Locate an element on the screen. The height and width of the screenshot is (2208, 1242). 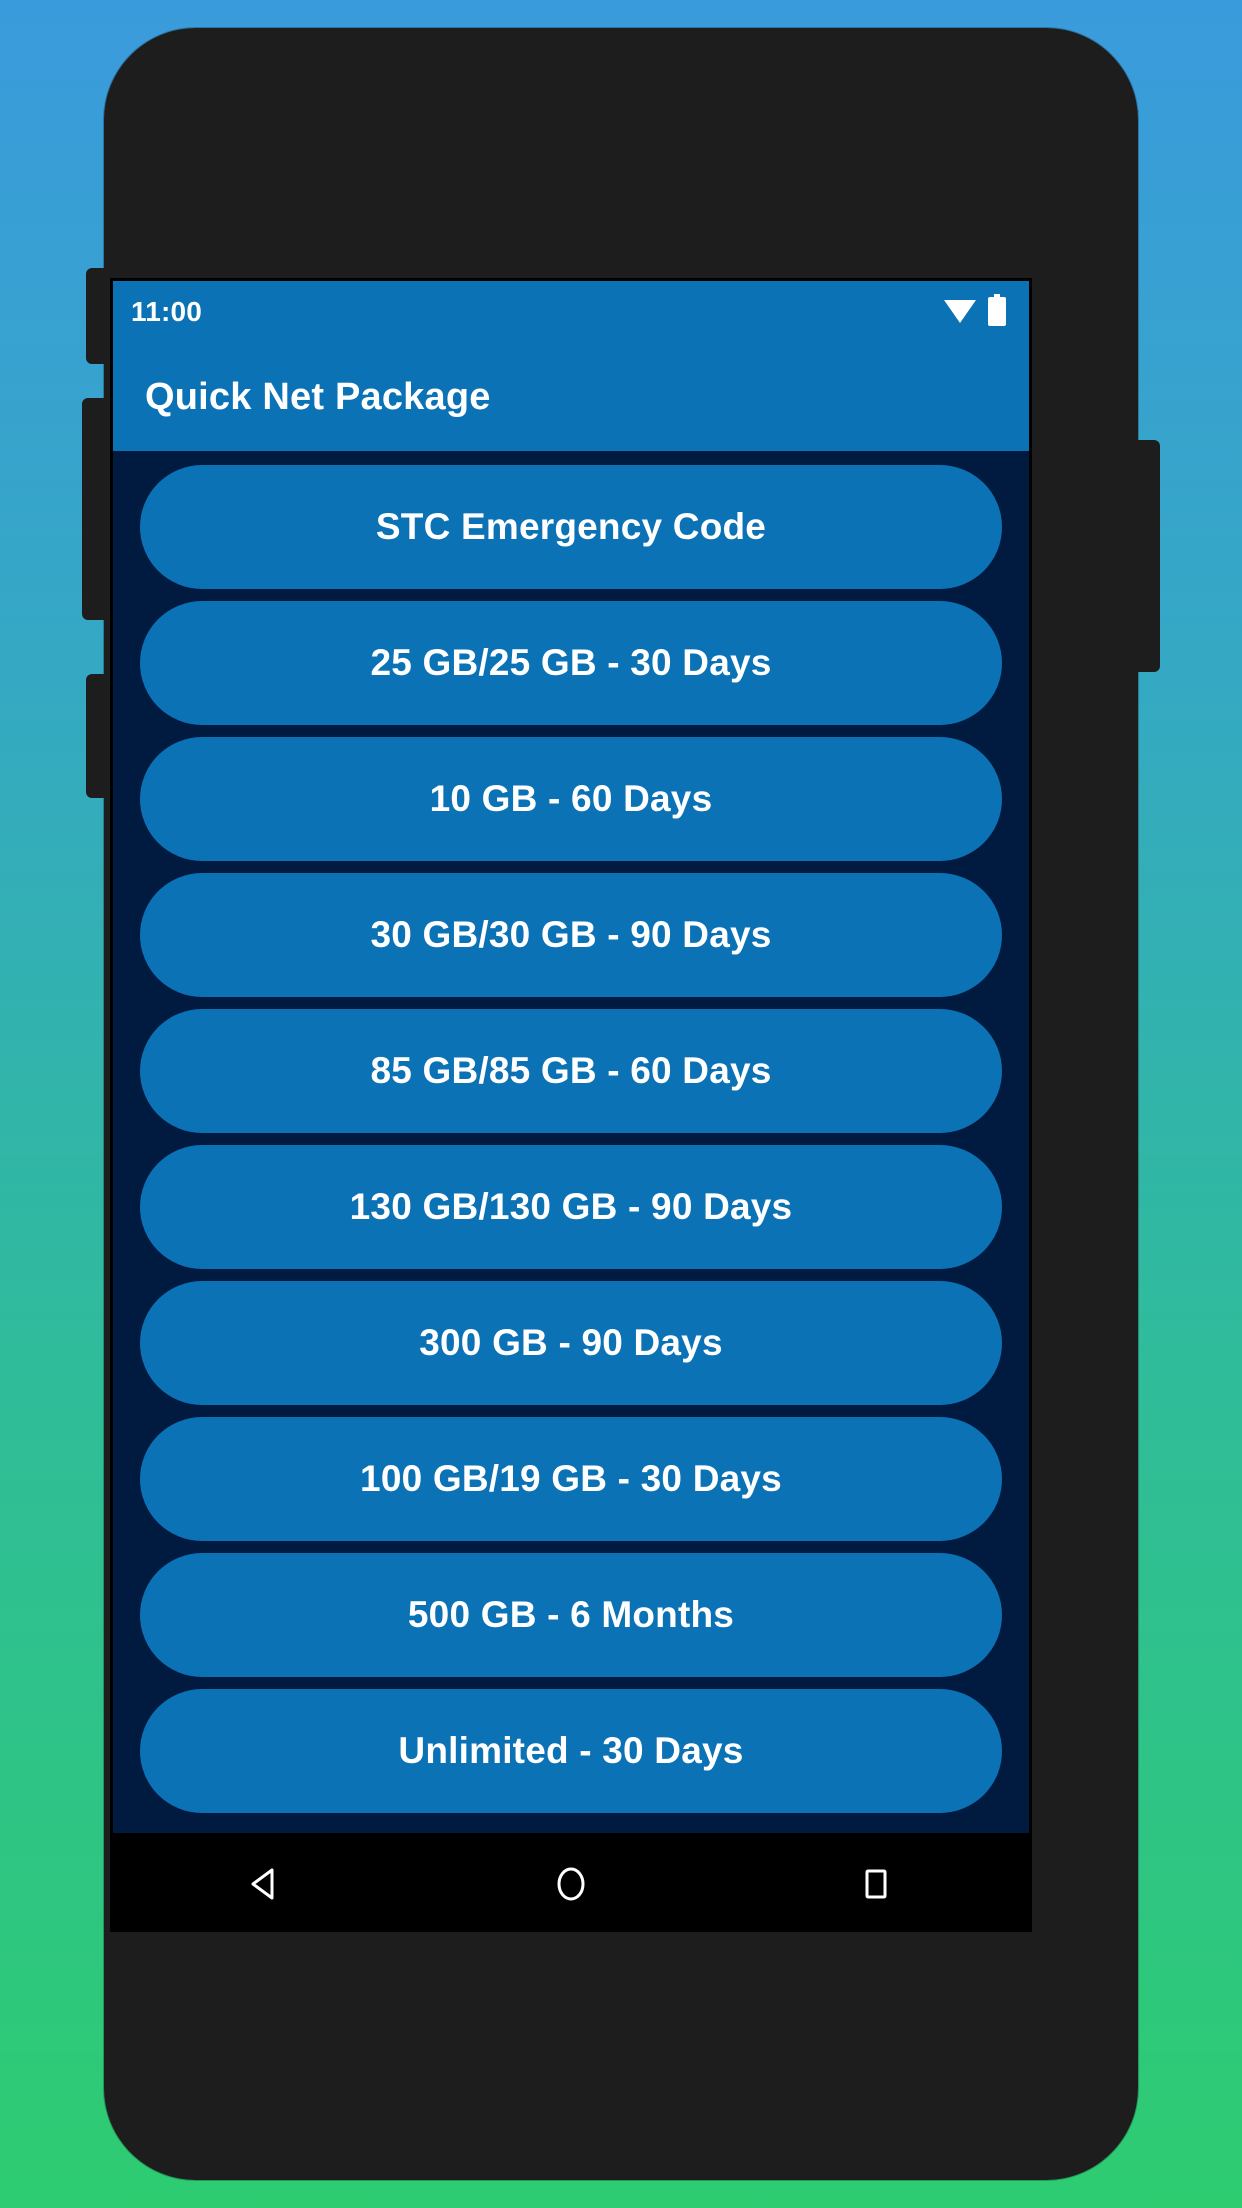
status-bar-time: 11:00 is located at coordinates (167, 311).